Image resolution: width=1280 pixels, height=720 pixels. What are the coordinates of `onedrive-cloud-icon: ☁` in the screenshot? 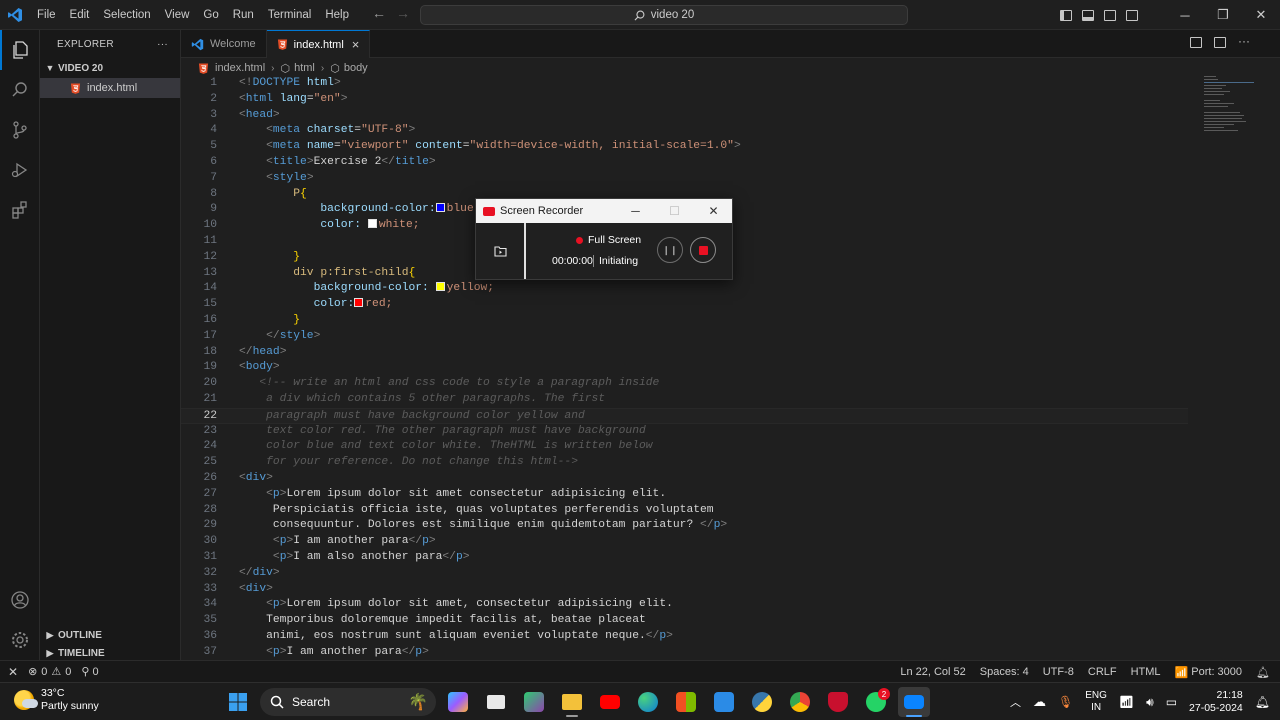 It's located at (1039, 702).